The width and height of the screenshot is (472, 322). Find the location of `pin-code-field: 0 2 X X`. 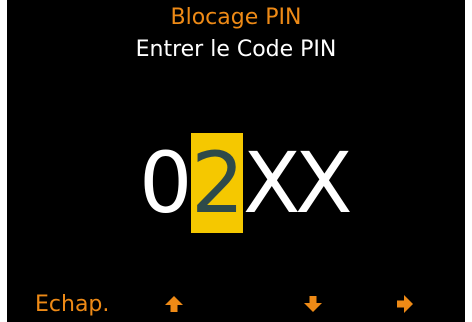

pin-code-field: 0 2 X X is located at coordinates (246, 183).